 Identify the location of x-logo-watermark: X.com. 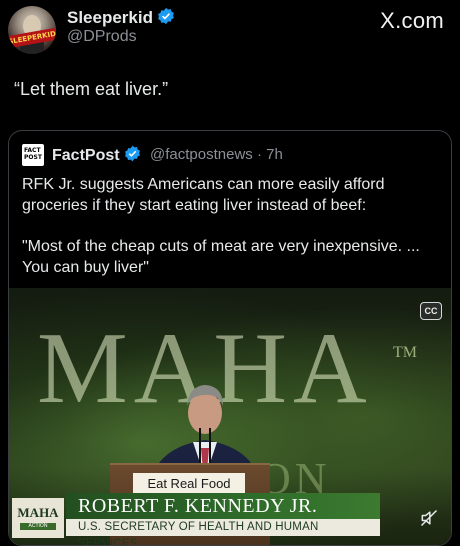
(412, 20).